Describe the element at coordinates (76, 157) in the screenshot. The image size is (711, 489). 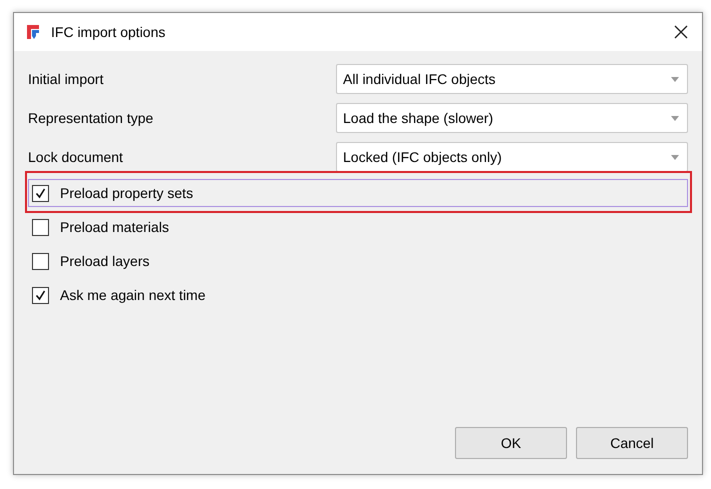
I see `field-label: Lock document` at that location.